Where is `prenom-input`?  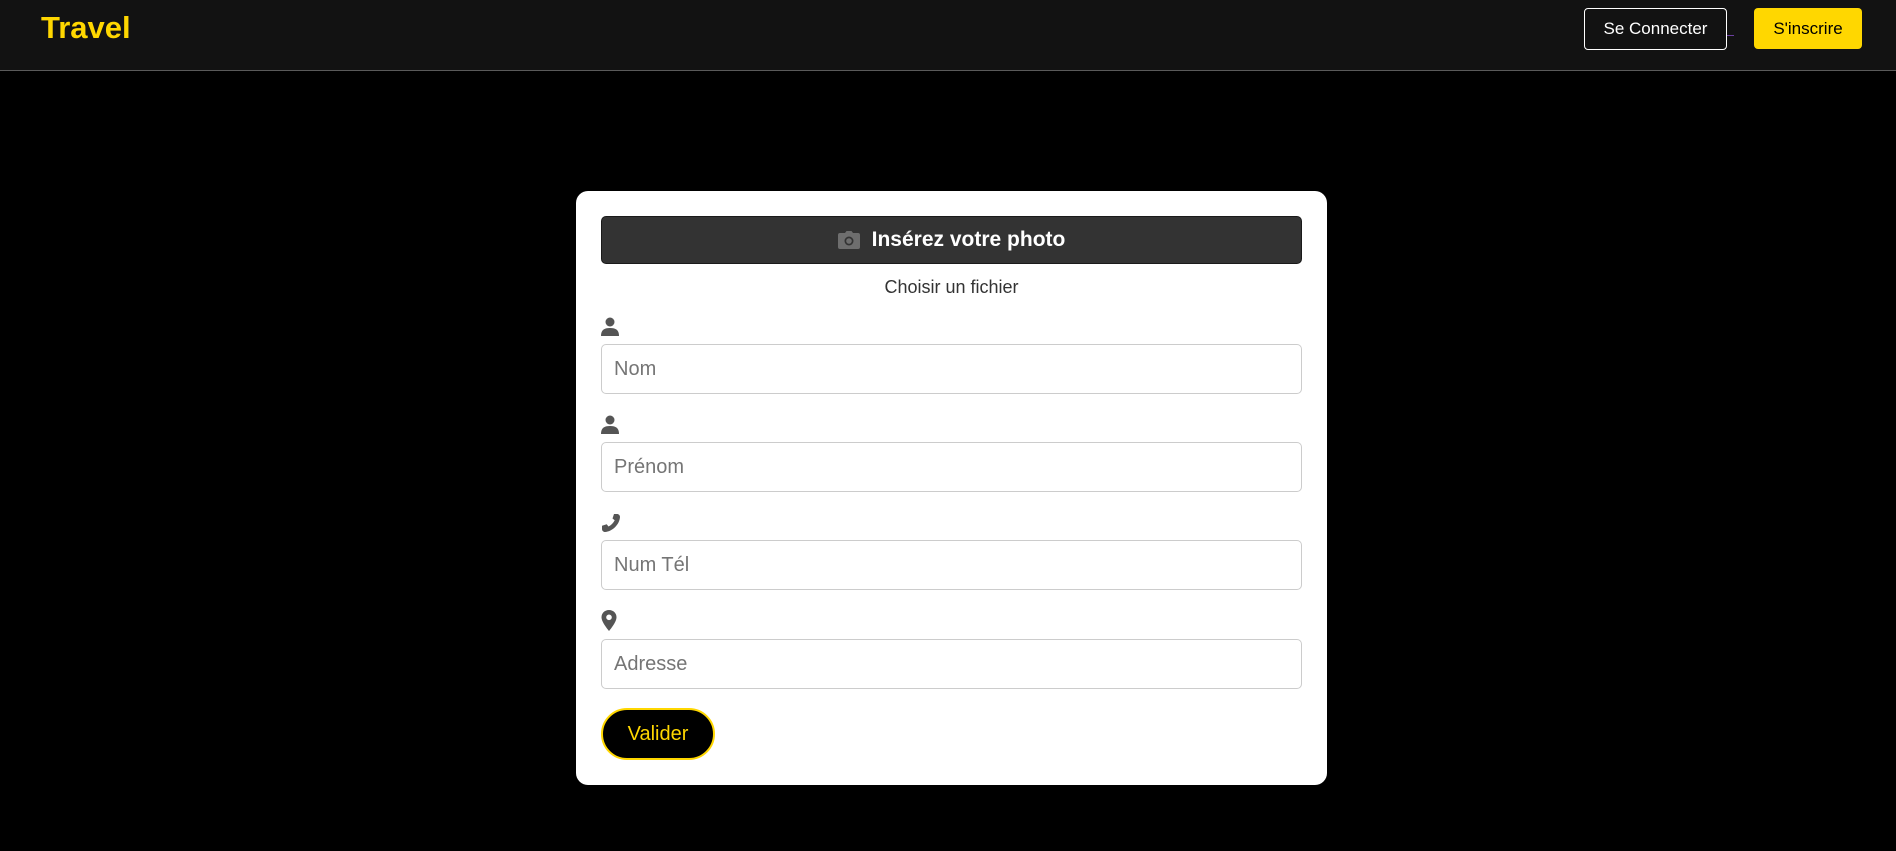 prenom-input is located at coordinates (951, 467).